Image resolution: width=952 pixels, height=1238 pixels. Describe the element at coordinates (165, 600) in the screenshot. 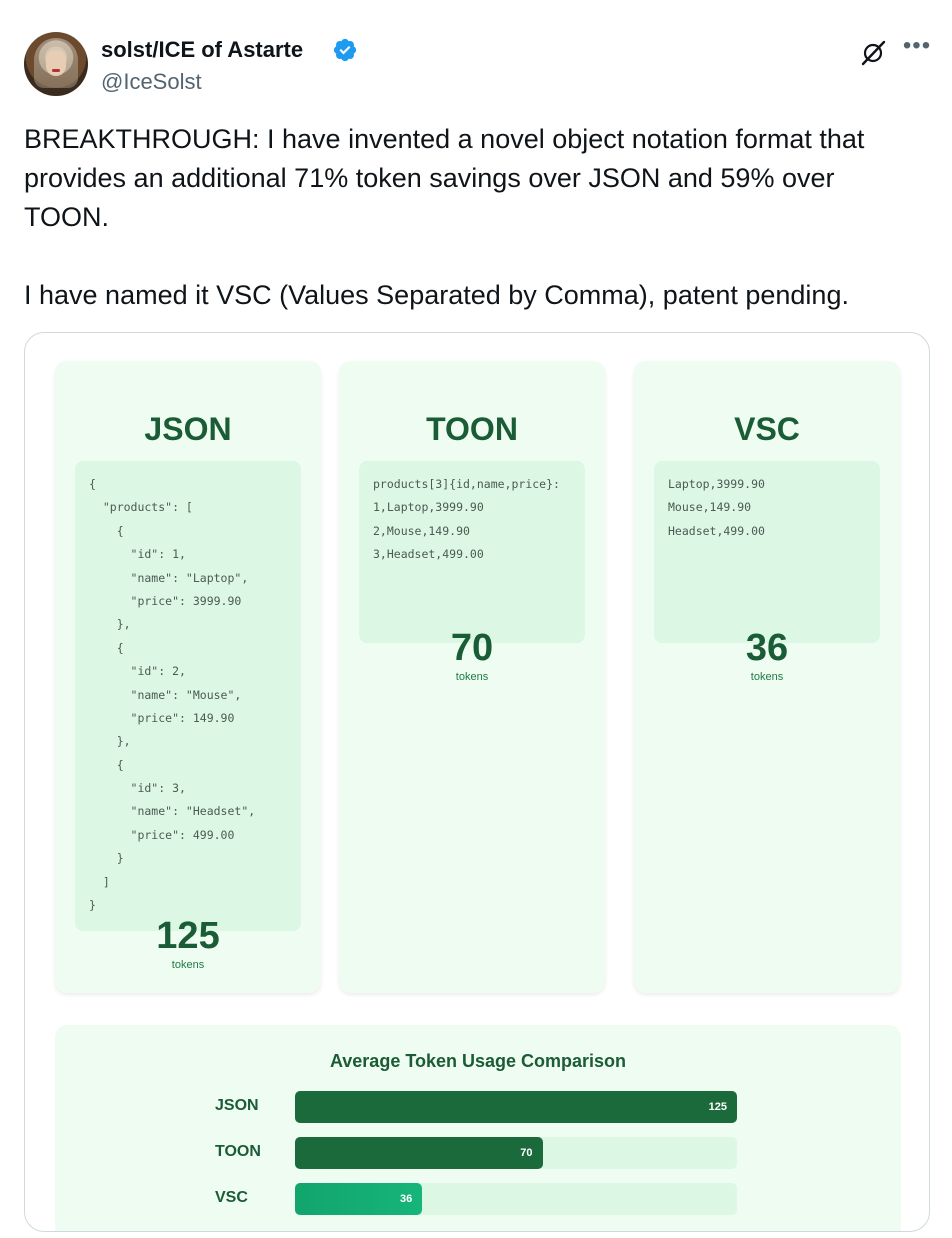

I see `code-line: "price": 3999.90` at that location.